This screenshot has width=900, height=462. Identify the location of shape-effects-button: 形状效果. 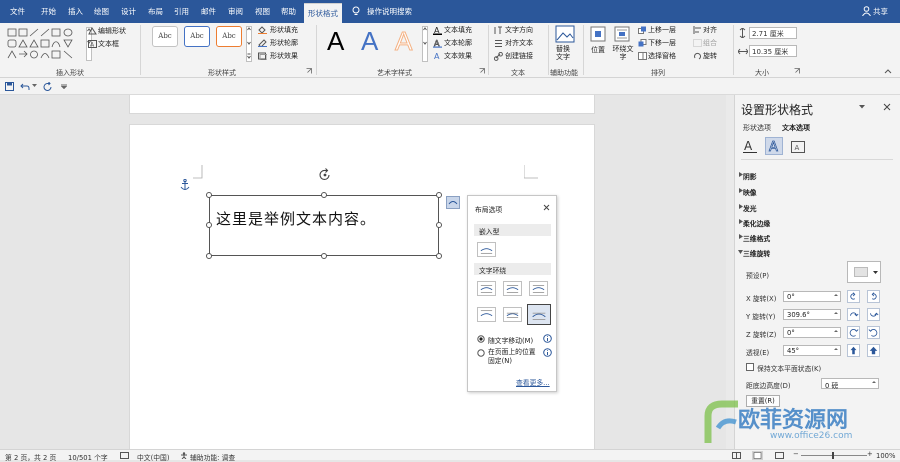
(284, 56).